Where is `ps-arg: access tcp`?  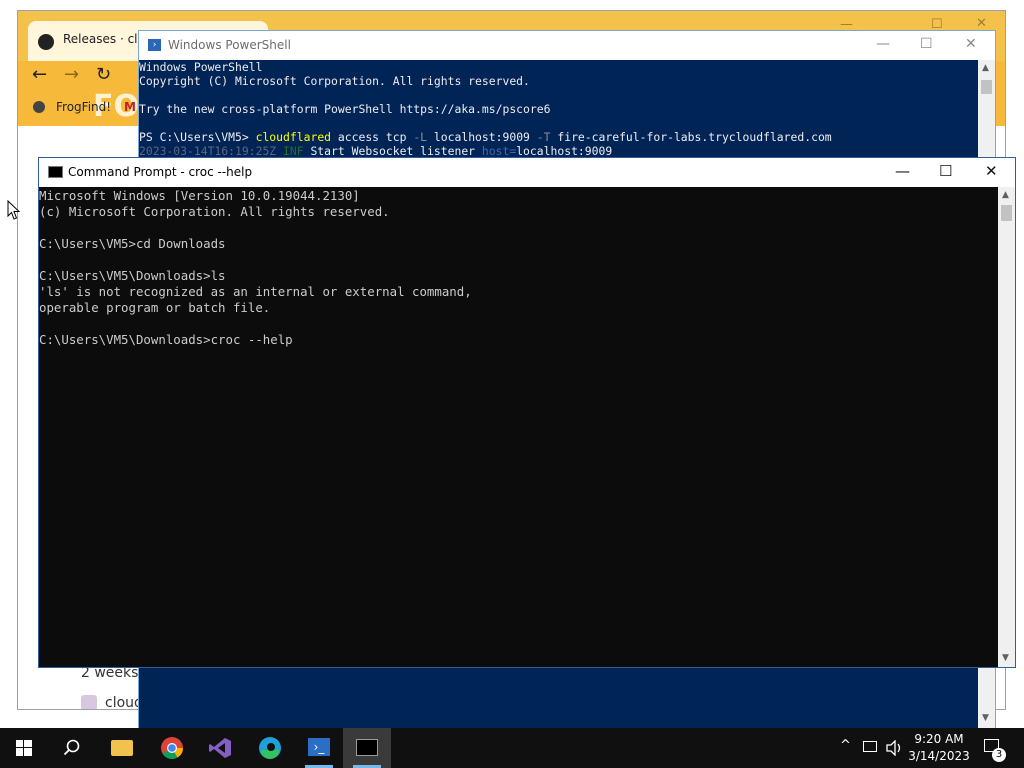
ps-arg: access tcp is located at coordinates (372, 137).